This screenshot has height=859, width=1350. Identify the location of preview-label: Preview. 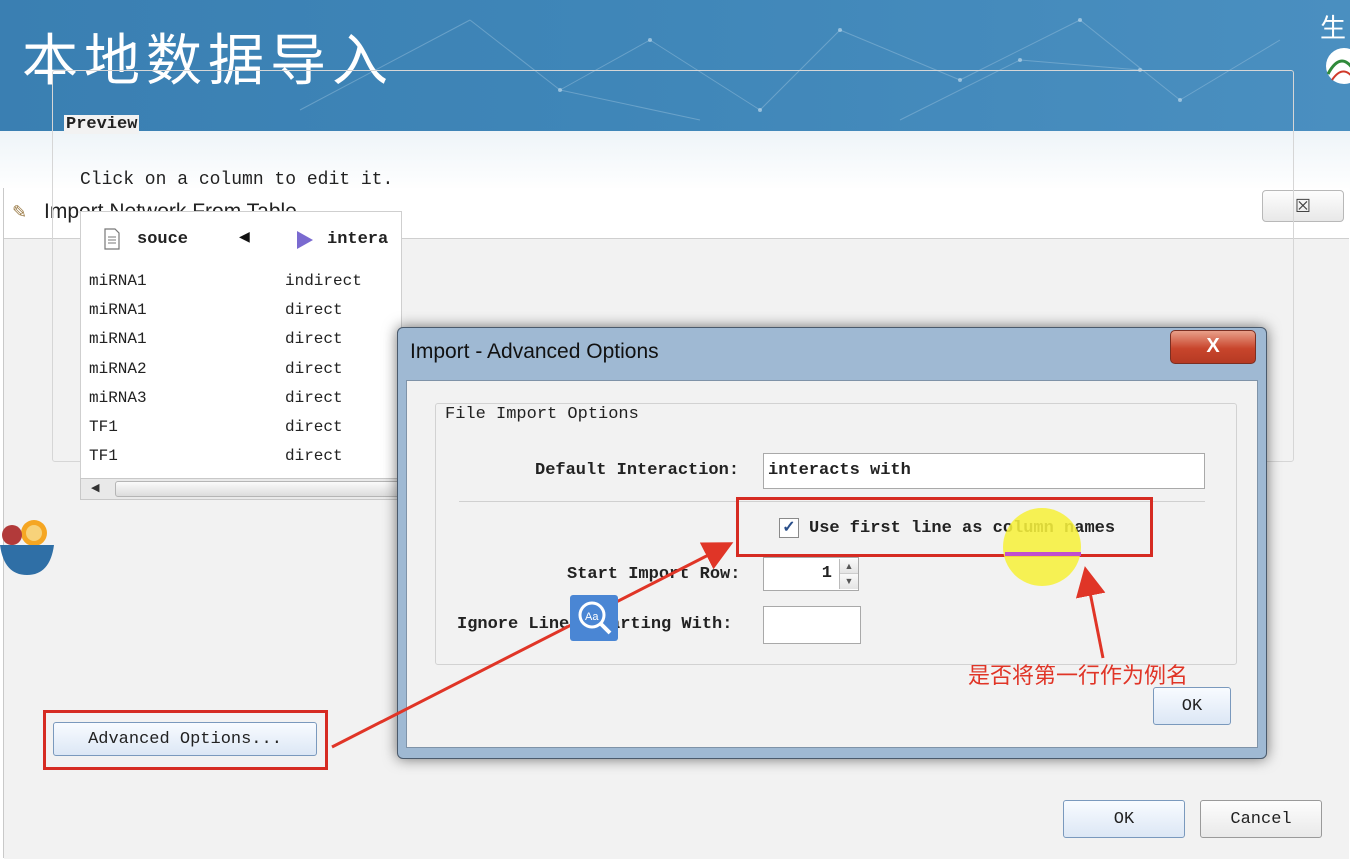
(102, 124).